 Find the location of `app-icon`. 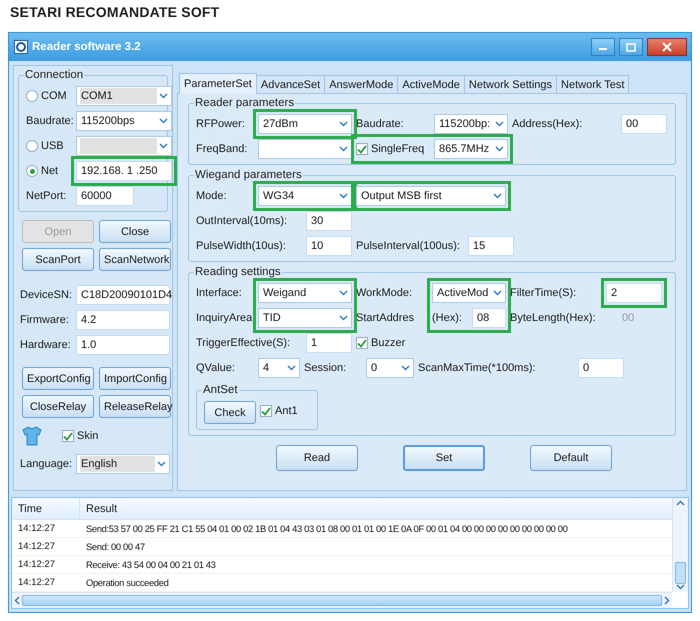

app-icon is located at coordinates (21, 47).